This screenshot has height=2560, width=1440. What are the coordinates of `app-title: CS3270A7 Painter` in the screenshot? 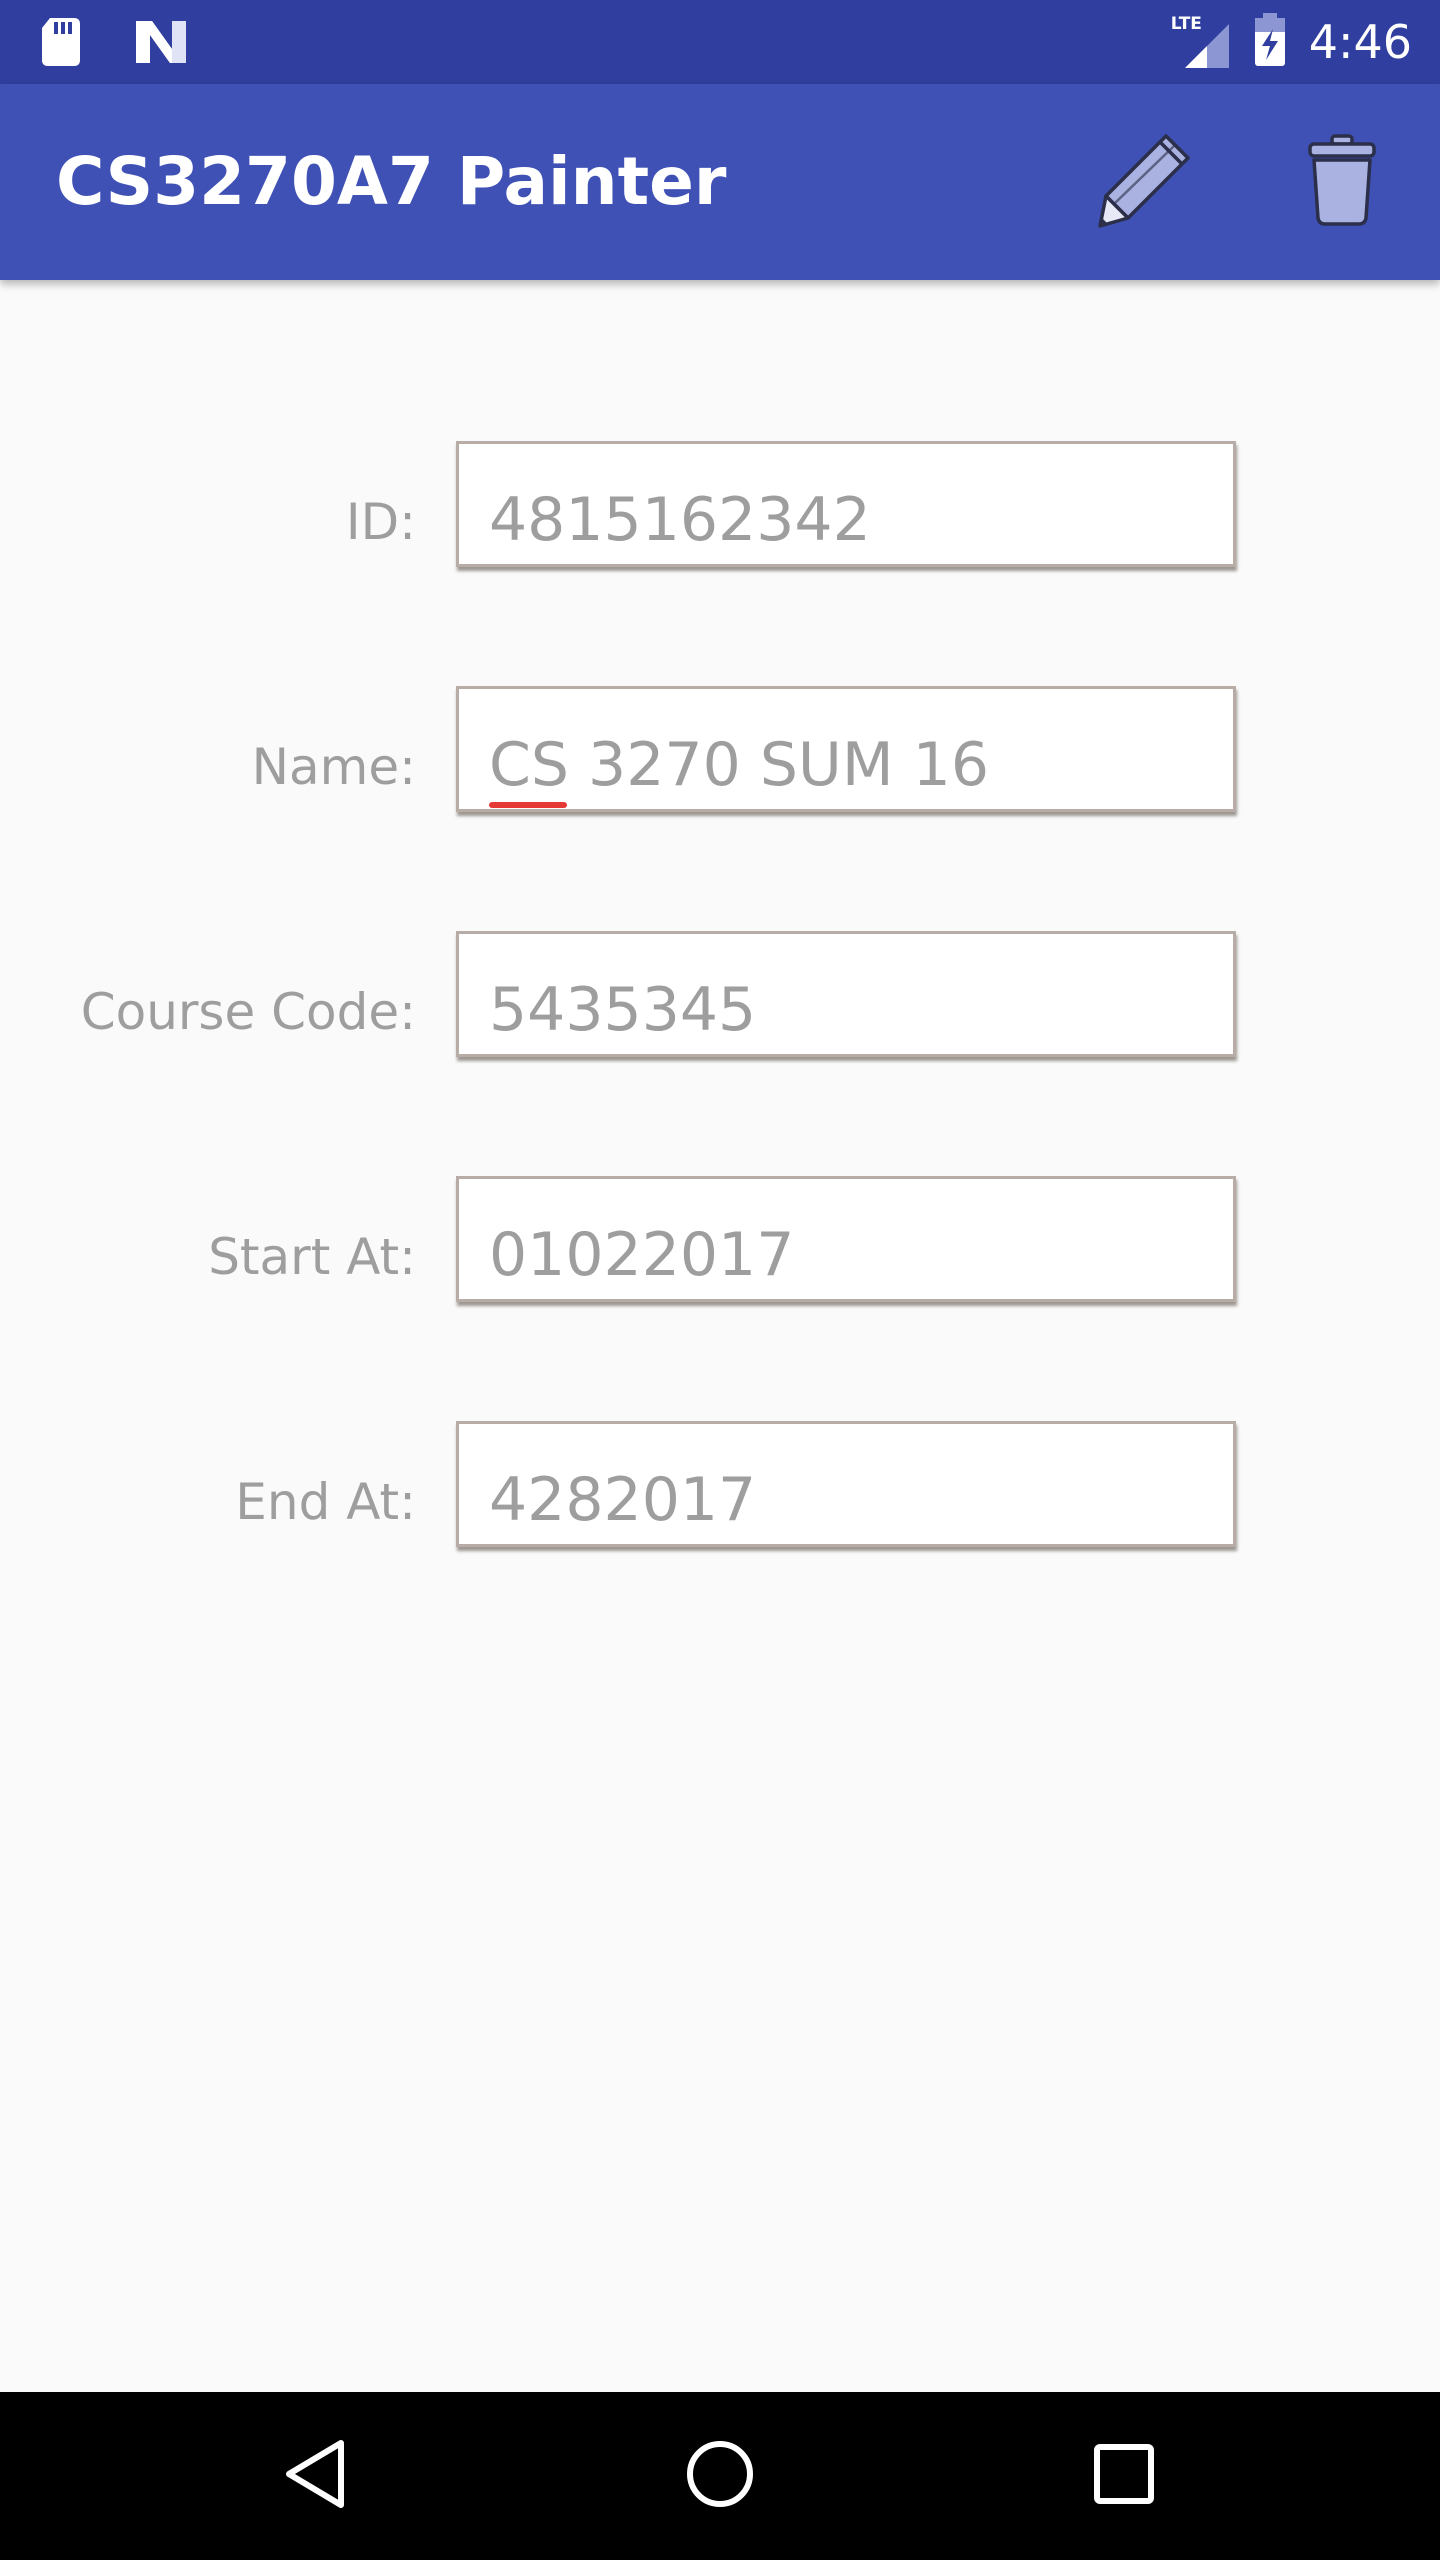 It's located at (391, 181).